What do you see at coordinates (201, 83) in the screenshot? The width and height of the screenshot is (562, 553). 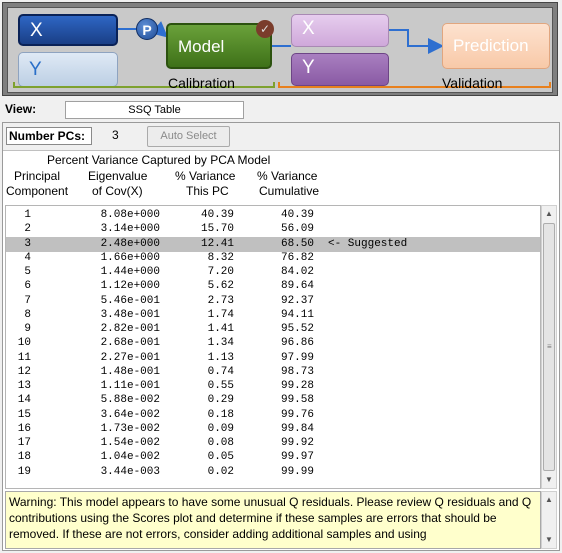 I see `calibration-label: Calibration` at bounding box center [201, 83].